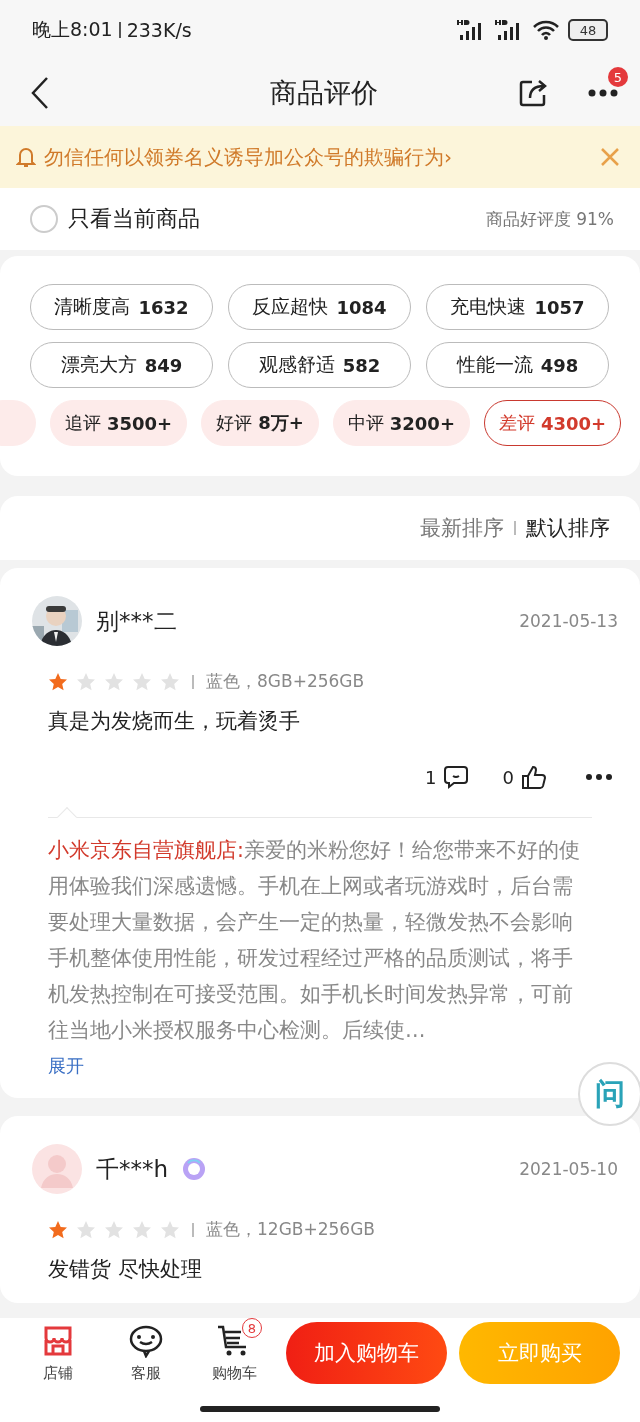  What do you see at coordinates (568, 1169) in the screenshot?
I see `review-date: 2021-05-10` at bounding box center [568, 1169].